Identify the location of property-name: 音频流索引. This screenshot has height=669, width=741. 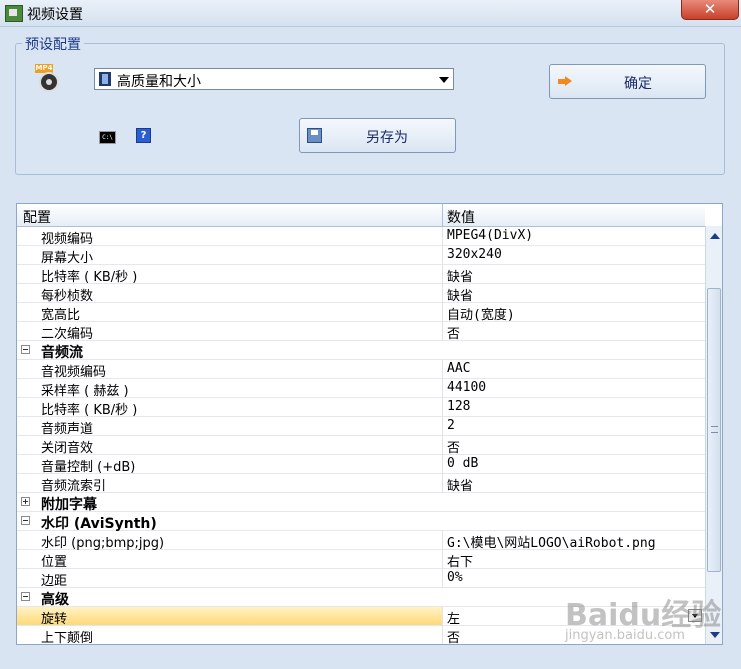
(74, 486).